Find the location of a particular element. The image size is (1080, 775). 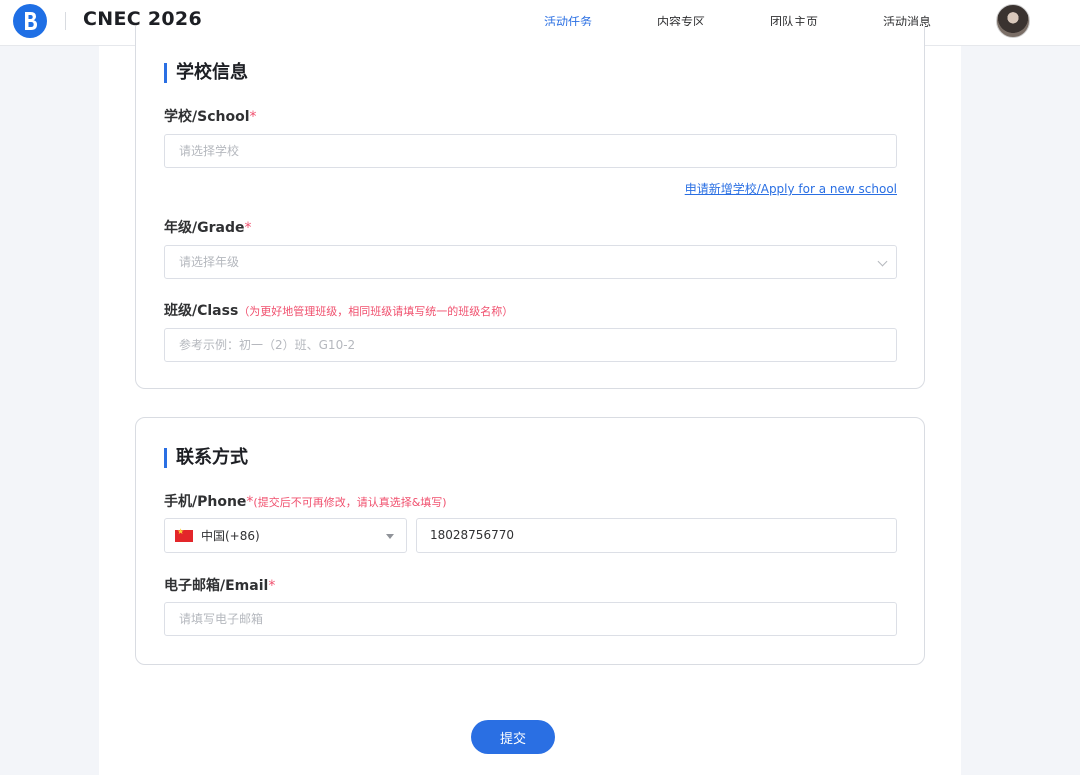

grade-select: 请选择年级 is located at coordinates (530, 262).